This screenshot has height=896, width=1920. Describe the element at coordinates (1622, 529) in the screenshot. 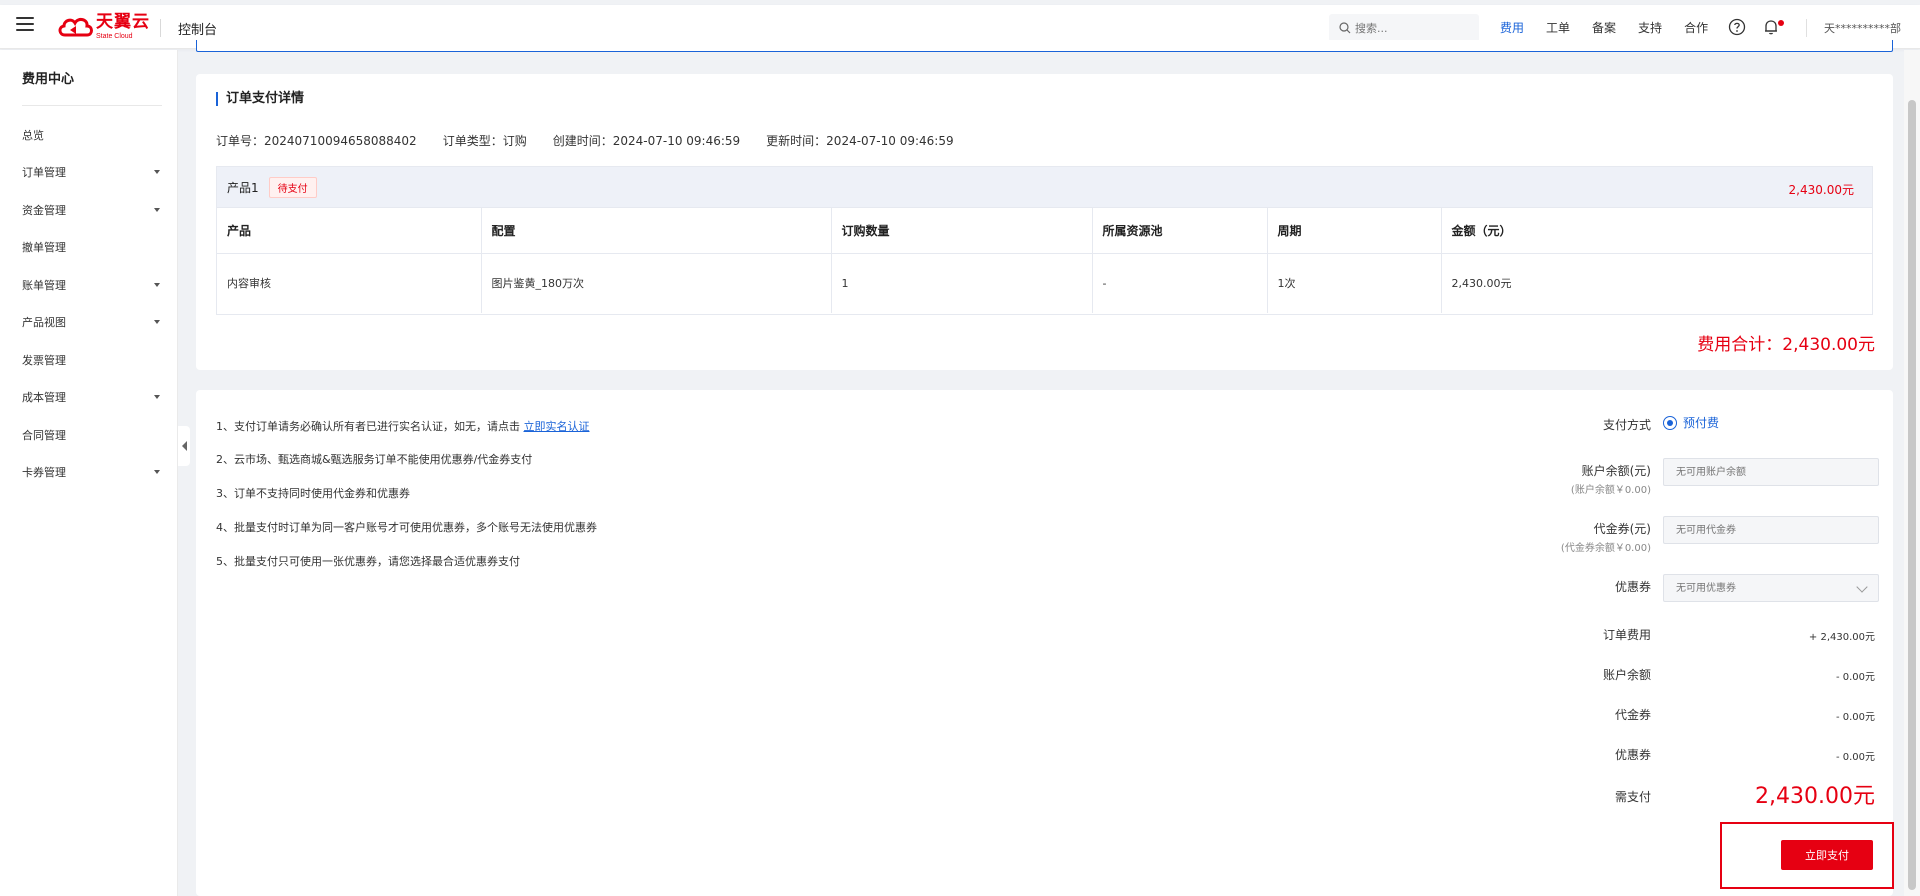

I see `voucher-label: 代金券(元)` at that location.